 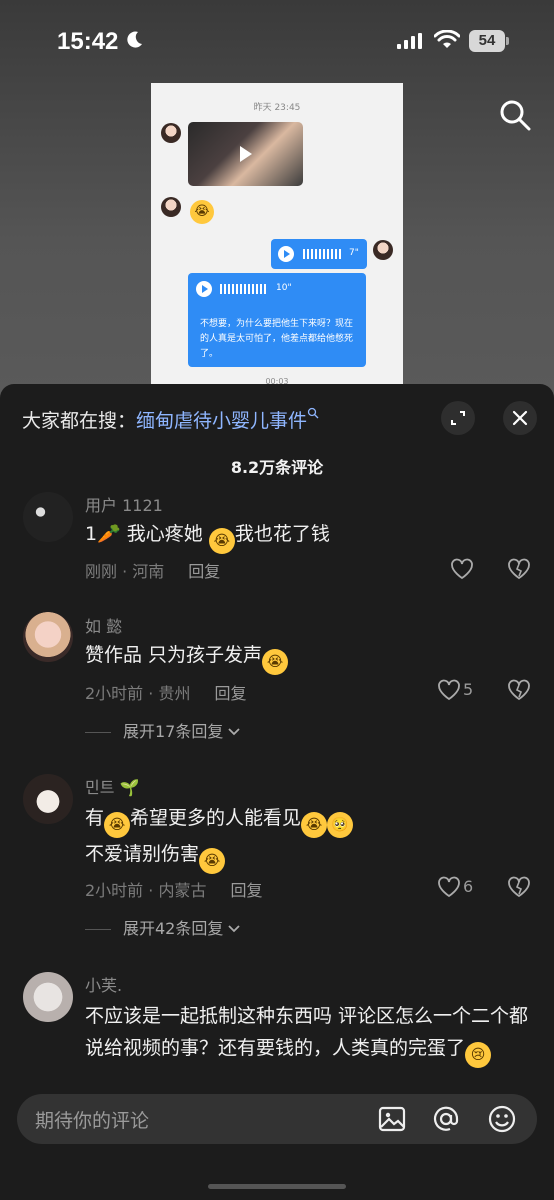 I want to click on search-small-icon, so click(x=313, y=413).